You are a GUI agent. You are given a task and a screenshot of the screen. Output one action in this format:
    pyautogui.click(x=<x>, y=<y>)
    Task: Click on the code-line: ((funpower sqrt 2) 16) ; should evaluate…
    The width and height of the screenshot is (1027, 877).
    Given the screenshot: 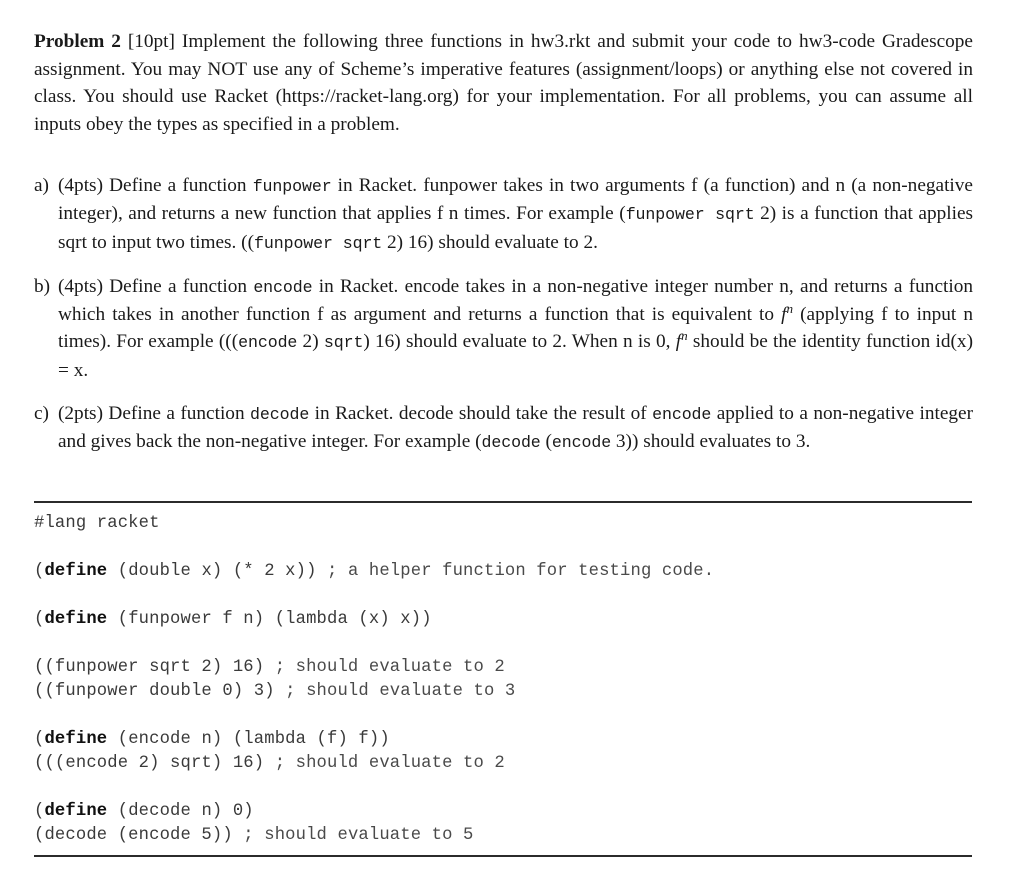 What is the action you would take?
    pyautogui.click(x=503, y=668)
    